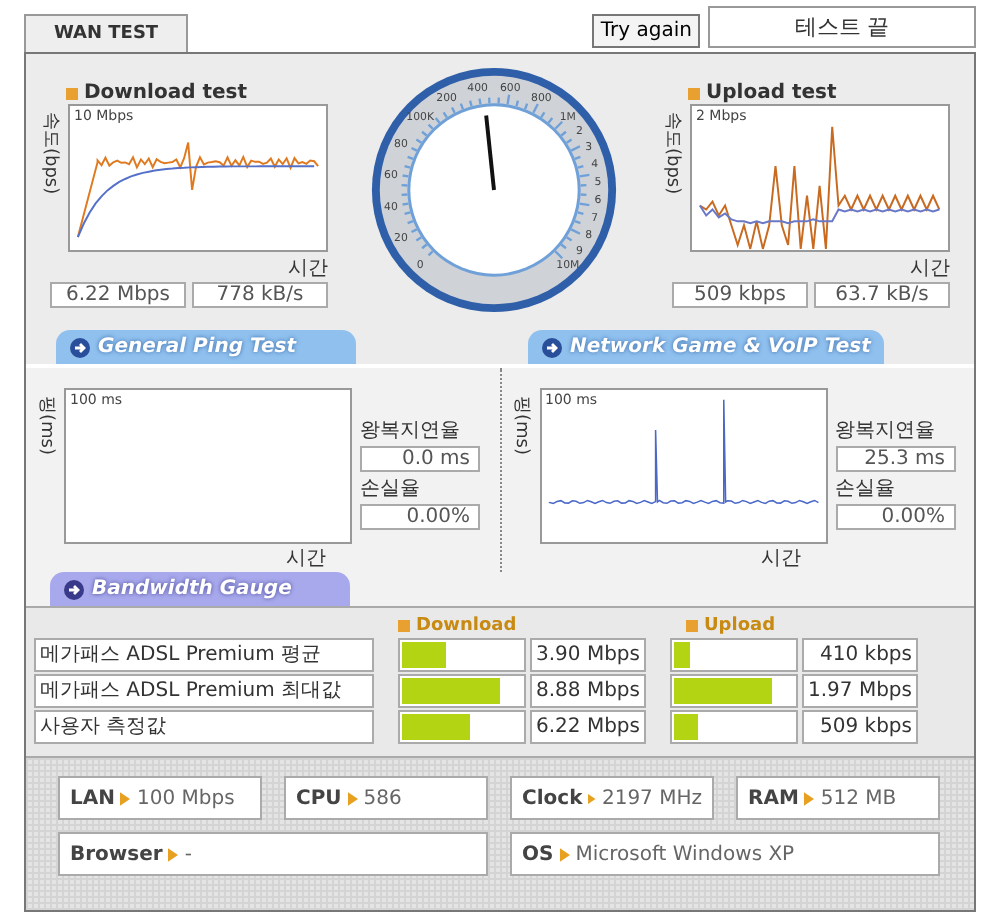 The image size is (1000, 920). What do you see at coordinates (882, 295) in the screenshot?
I see `bytes-value: 63.7 kB/s` at bounding box center [882, 295].